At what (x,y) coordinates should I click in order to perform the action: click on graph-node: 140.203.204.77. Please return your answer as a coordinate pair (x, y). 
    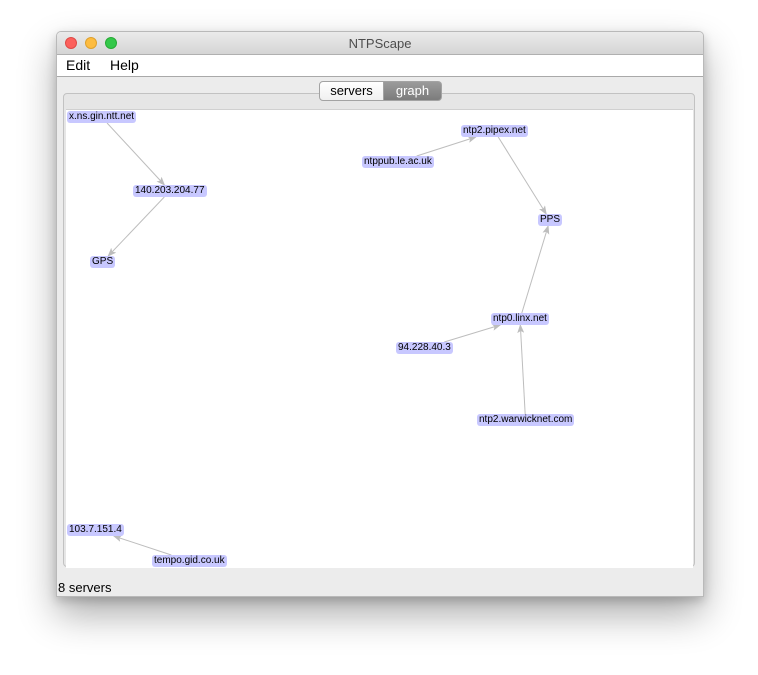
    Looking at the image, I should click on (170, 191).